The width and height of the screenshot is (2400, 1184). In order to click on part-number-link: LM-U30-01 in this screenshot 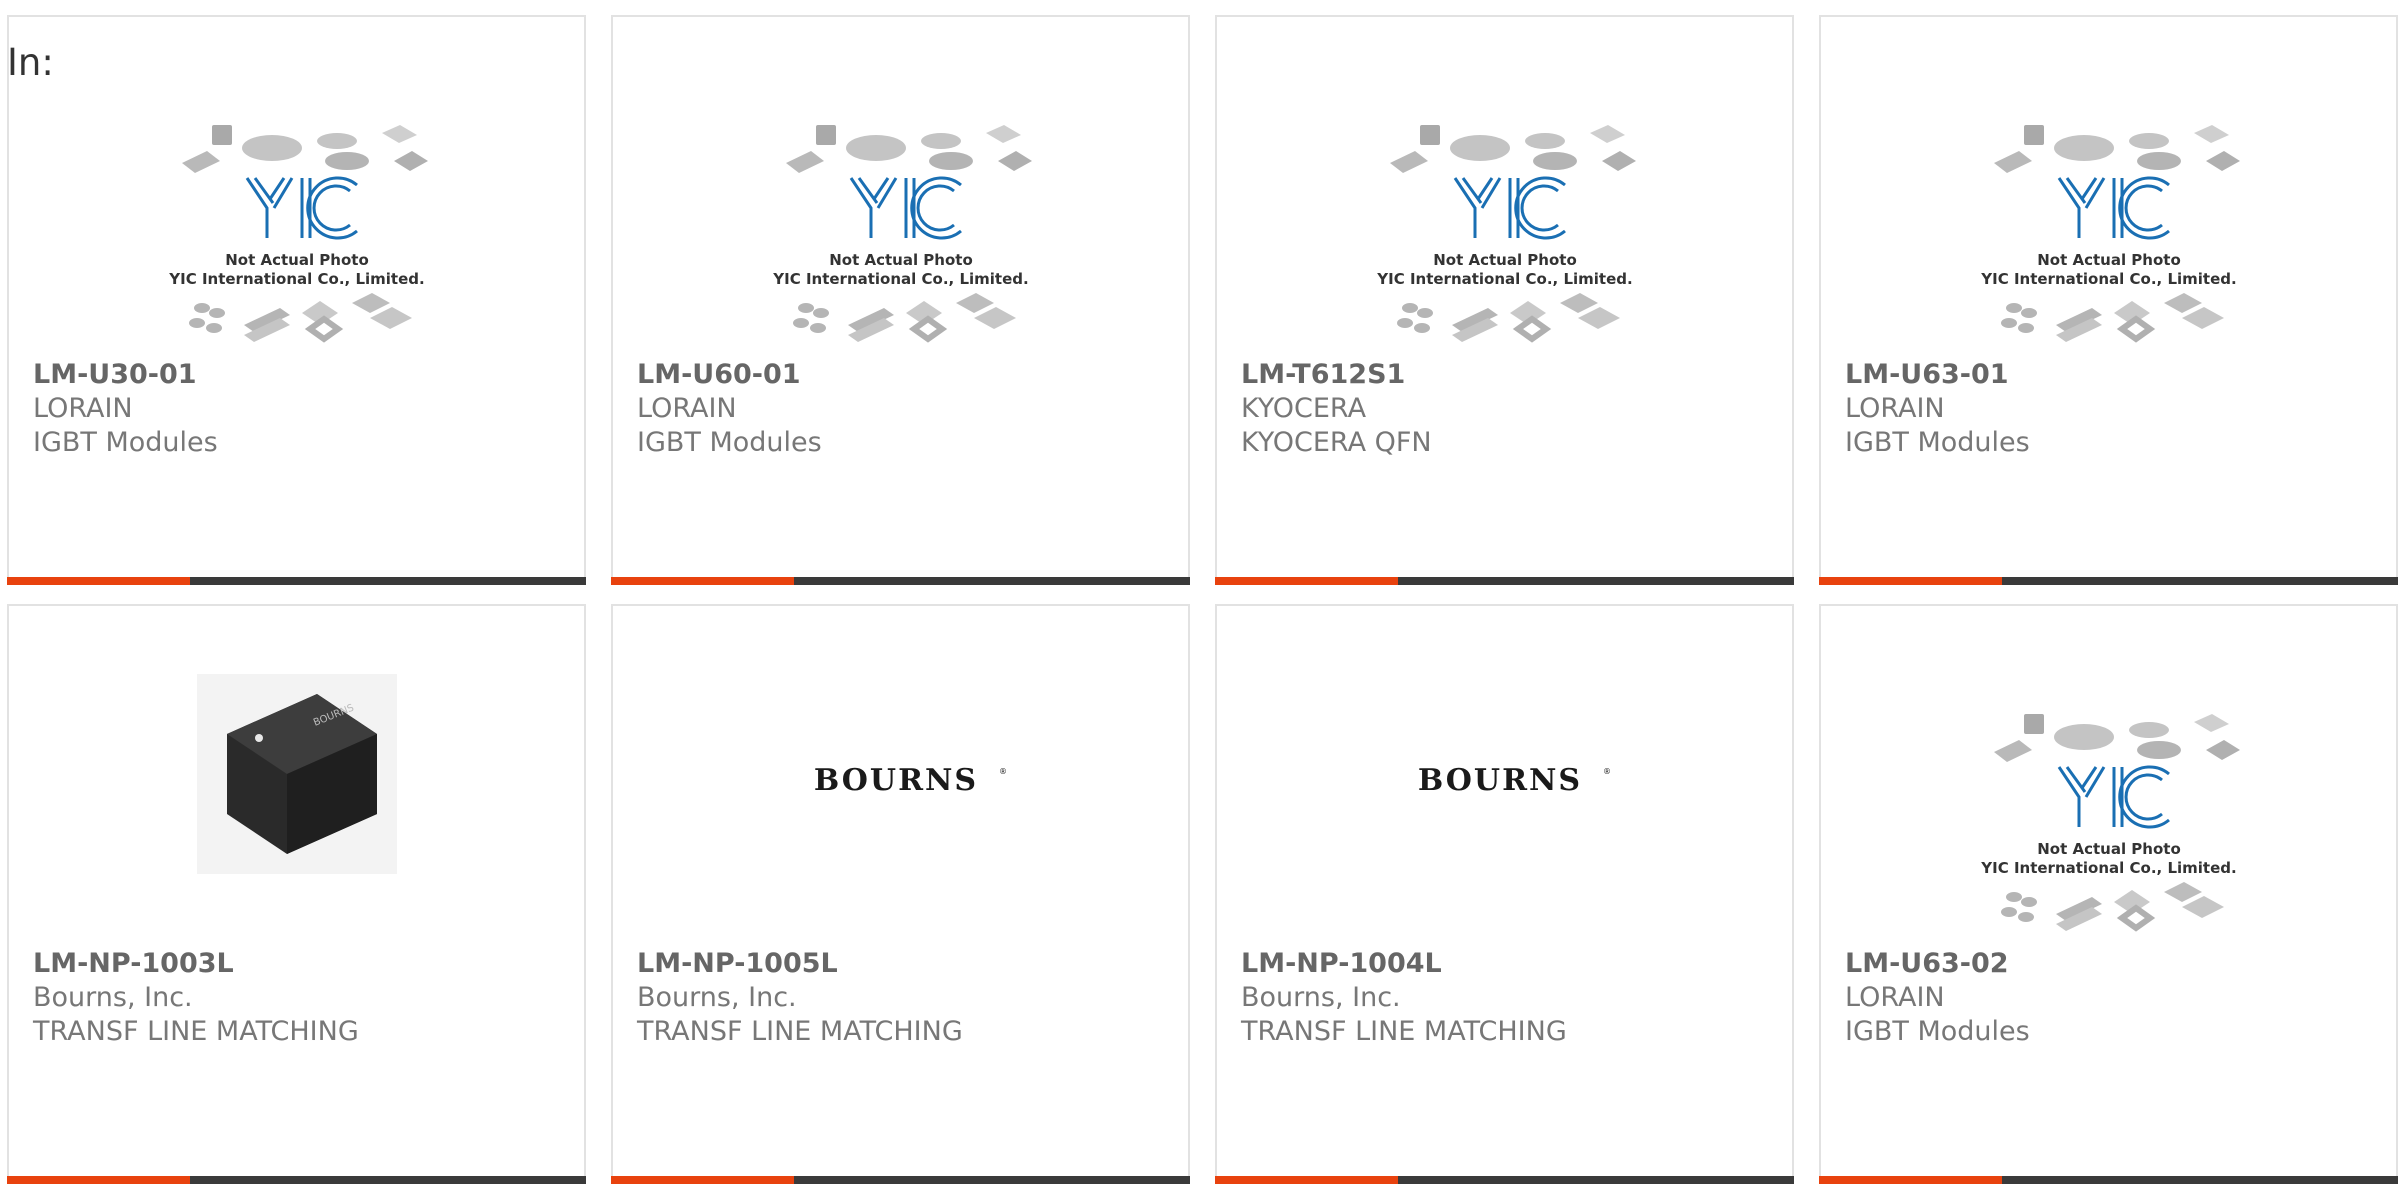, I will do `click(125, 375)`.